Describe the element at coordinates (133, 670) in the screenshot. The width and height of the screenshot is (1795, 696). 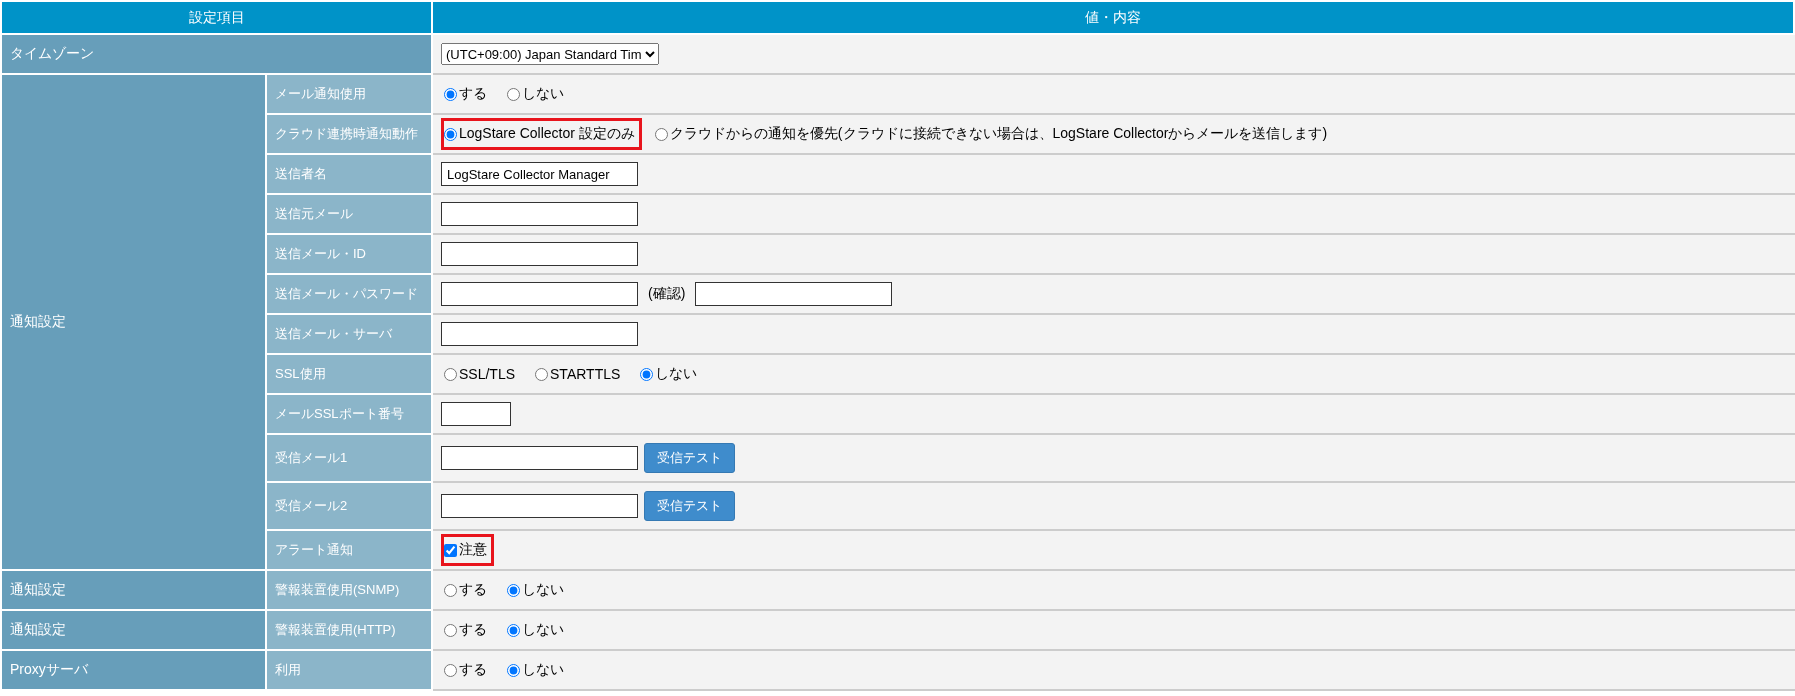
I see `group-label: Proxyサーバ` at that location.